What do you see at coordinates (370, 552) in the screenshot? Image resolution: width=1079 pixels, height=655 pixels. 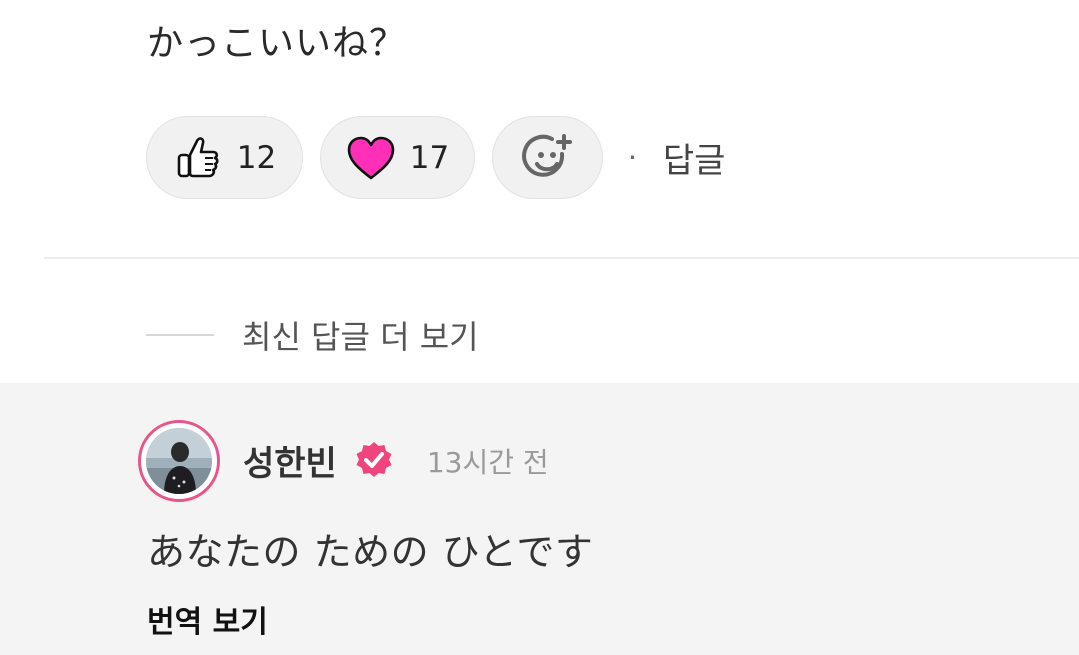 I see `reply-text: あなたの ための ひとです` at bounding box center [370, 552].